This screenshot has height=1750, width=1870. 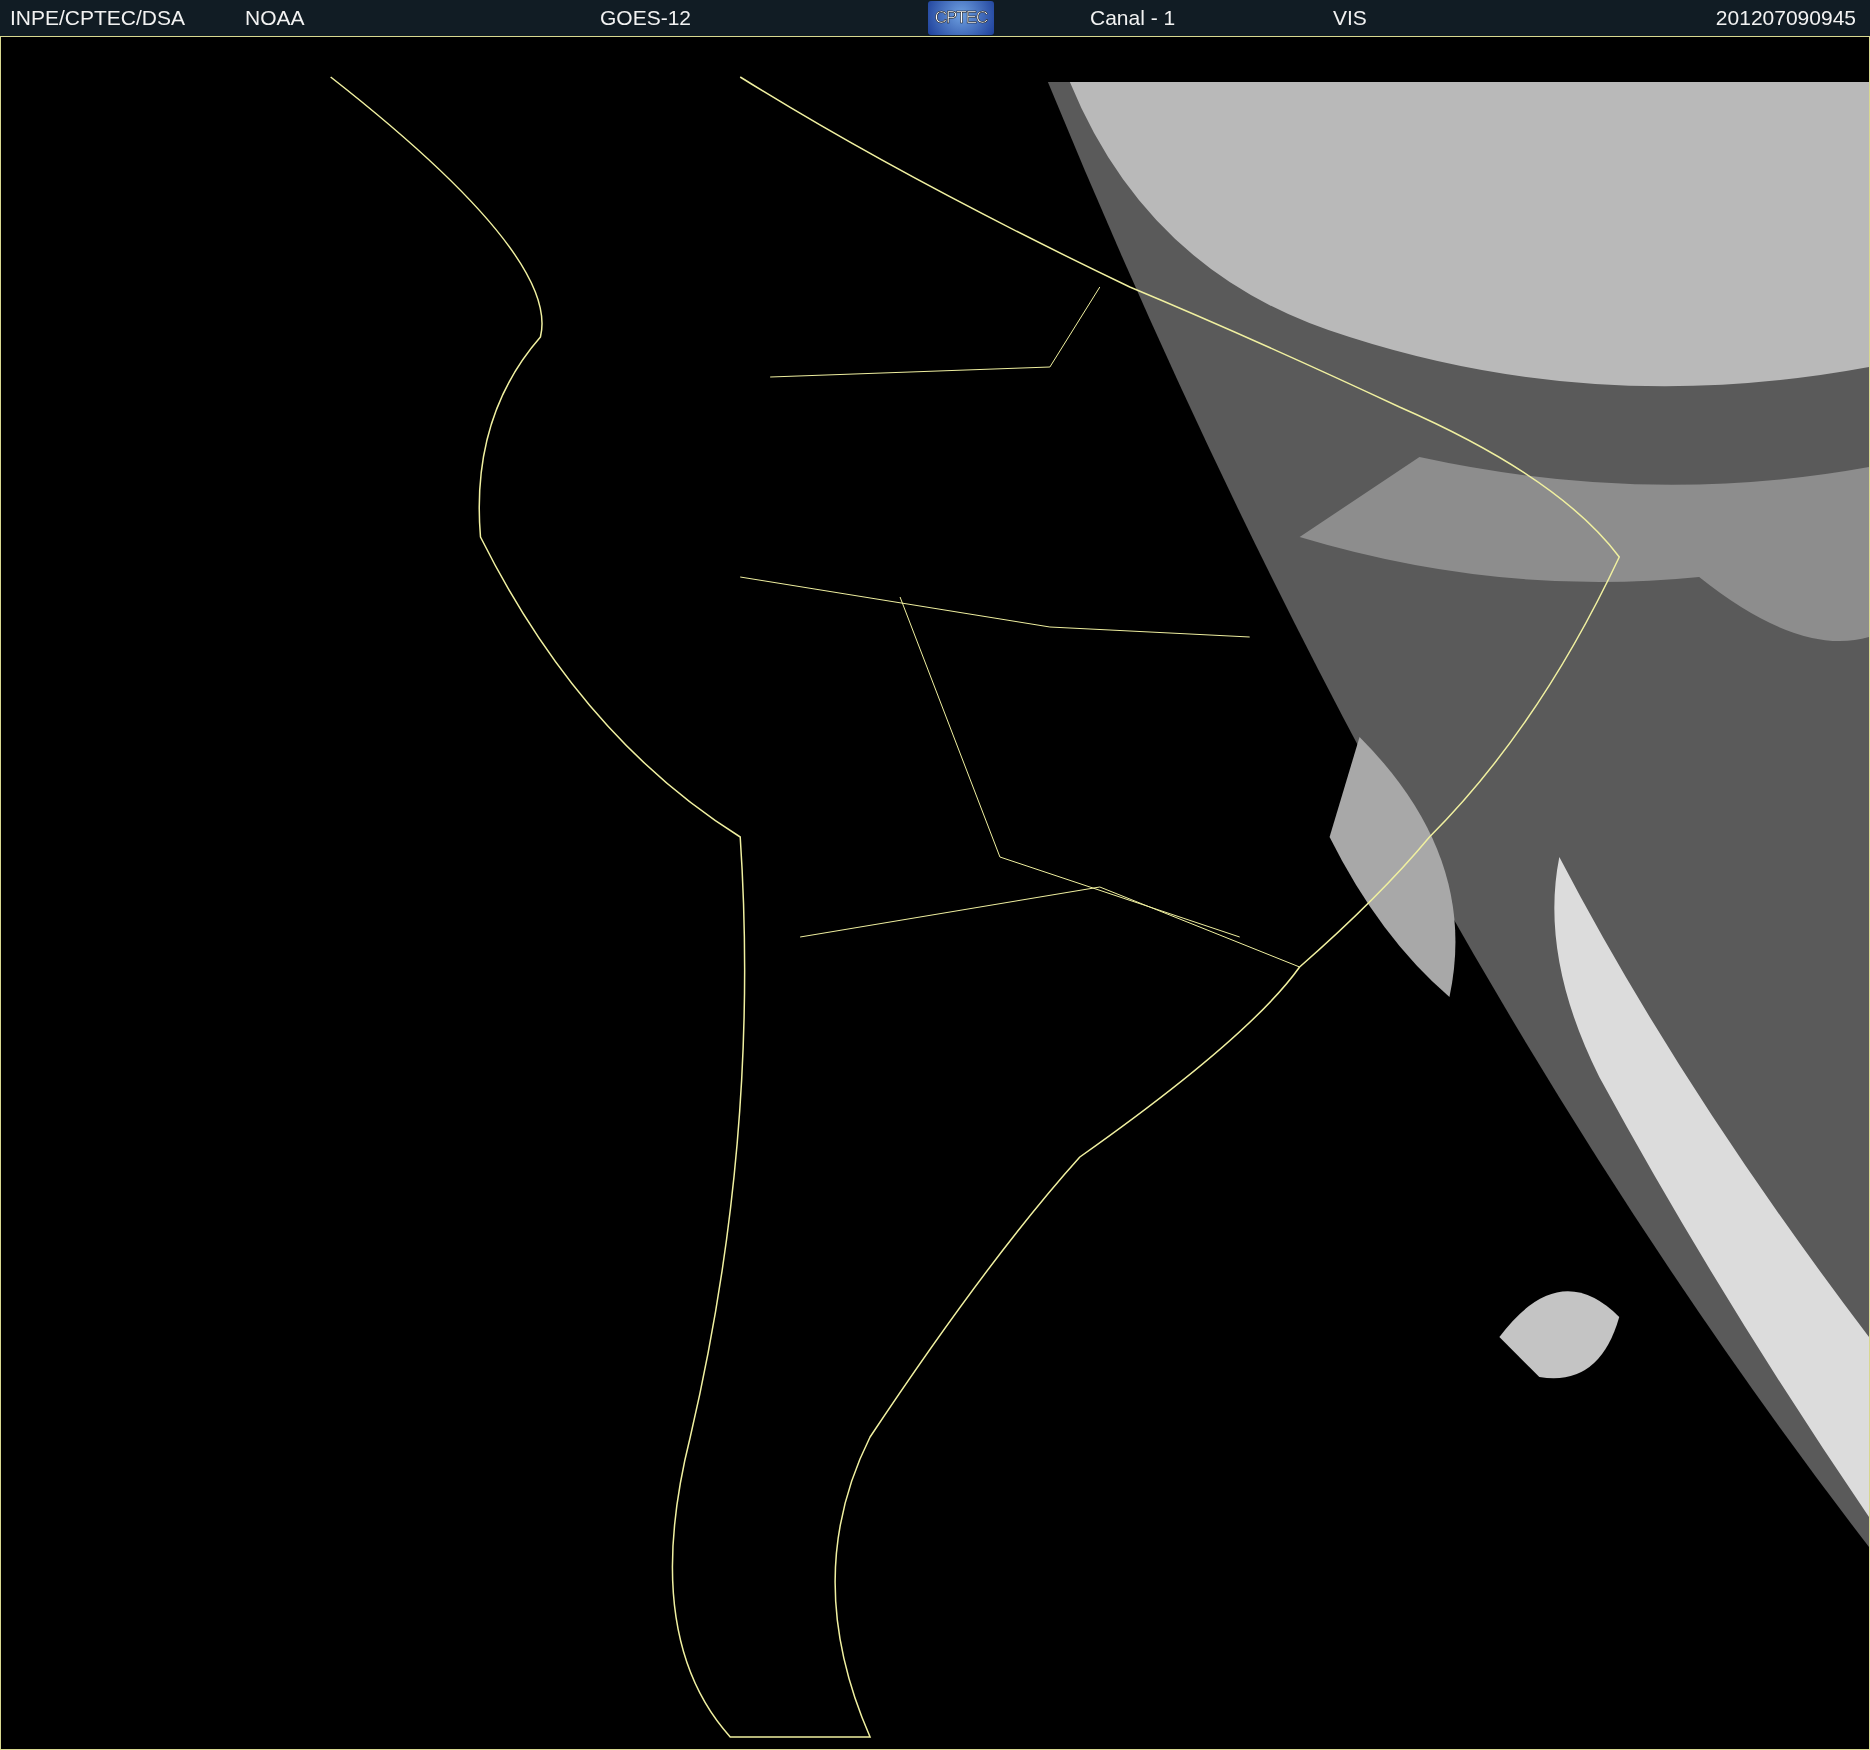 What do you see at coordinates (1785, 18) in the screenshot?
I see `header-label: 201207090945` at bounding box center [1785, 18].